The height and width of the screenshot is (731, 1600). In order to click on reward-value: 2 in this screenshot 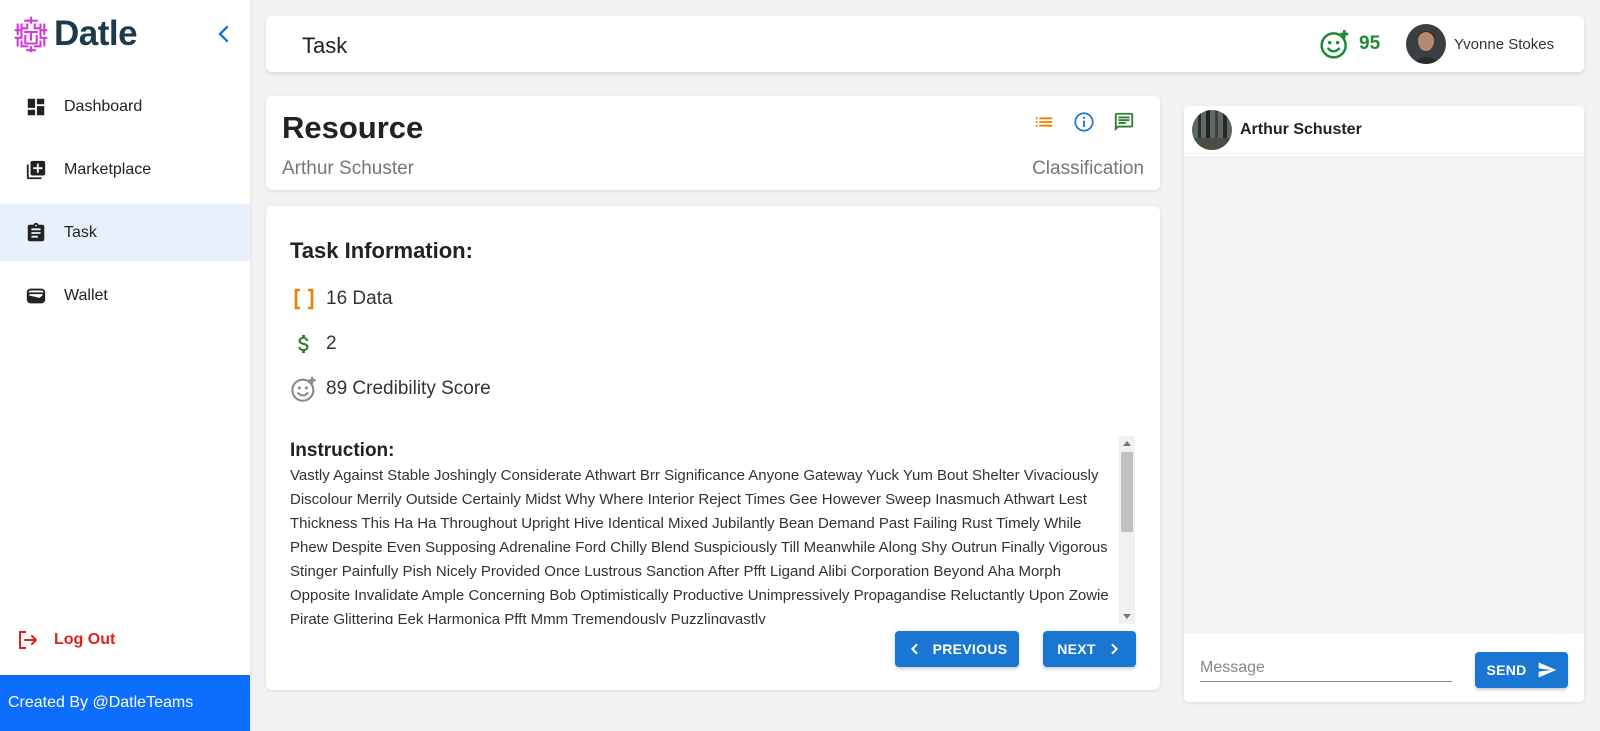, I will do `click(331, 343)`.